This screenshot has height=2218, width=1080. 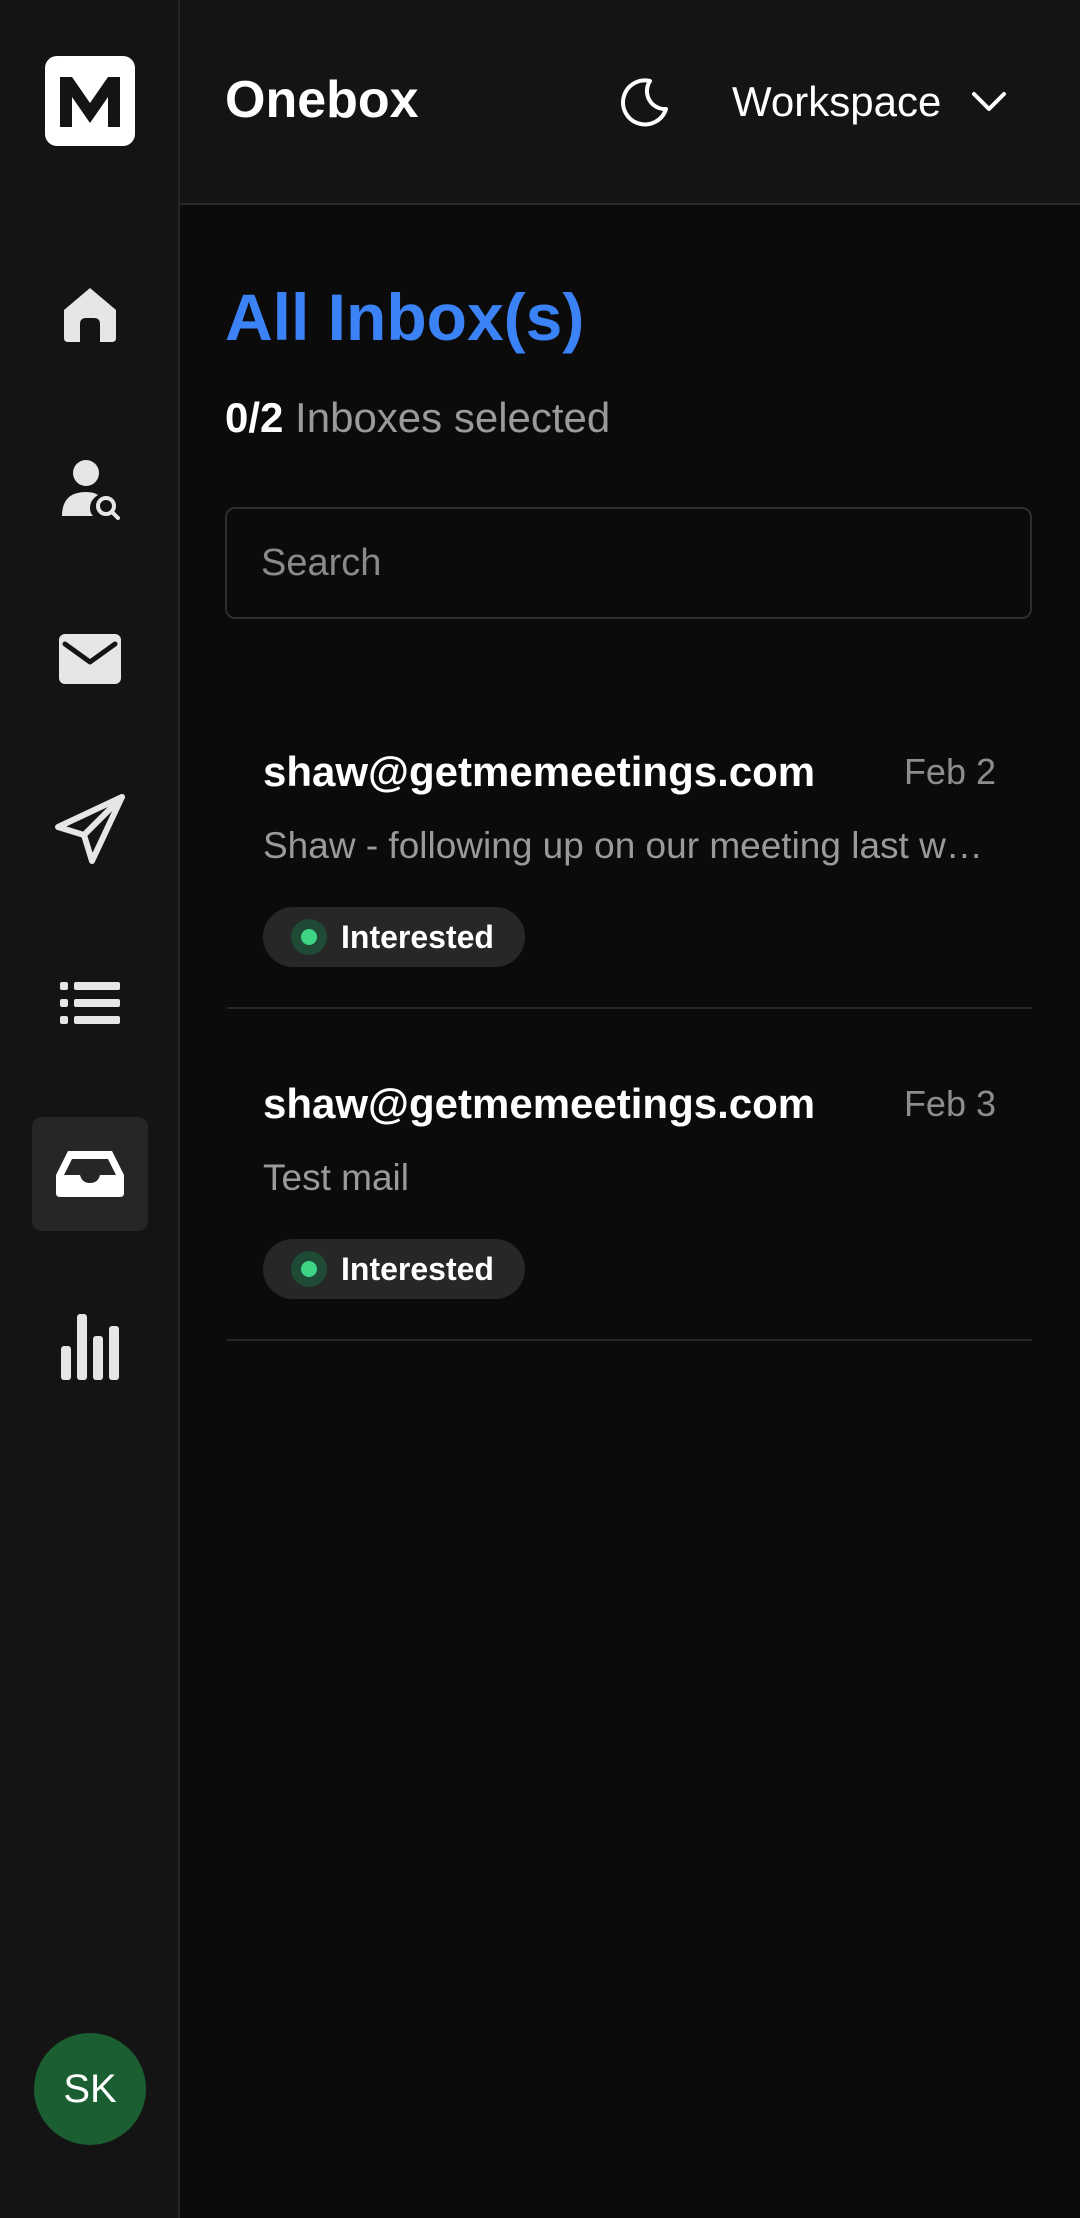 I want to click on app-title: Onebox, so click(x=322, y=100).